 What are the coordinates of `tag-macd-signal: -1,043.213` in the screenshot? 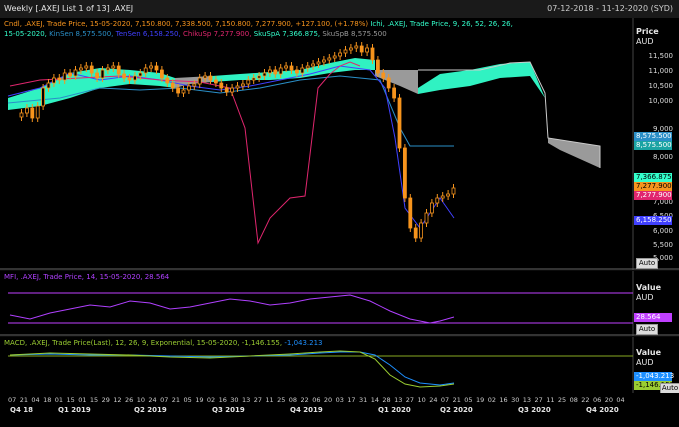 It's located at (654, 376).